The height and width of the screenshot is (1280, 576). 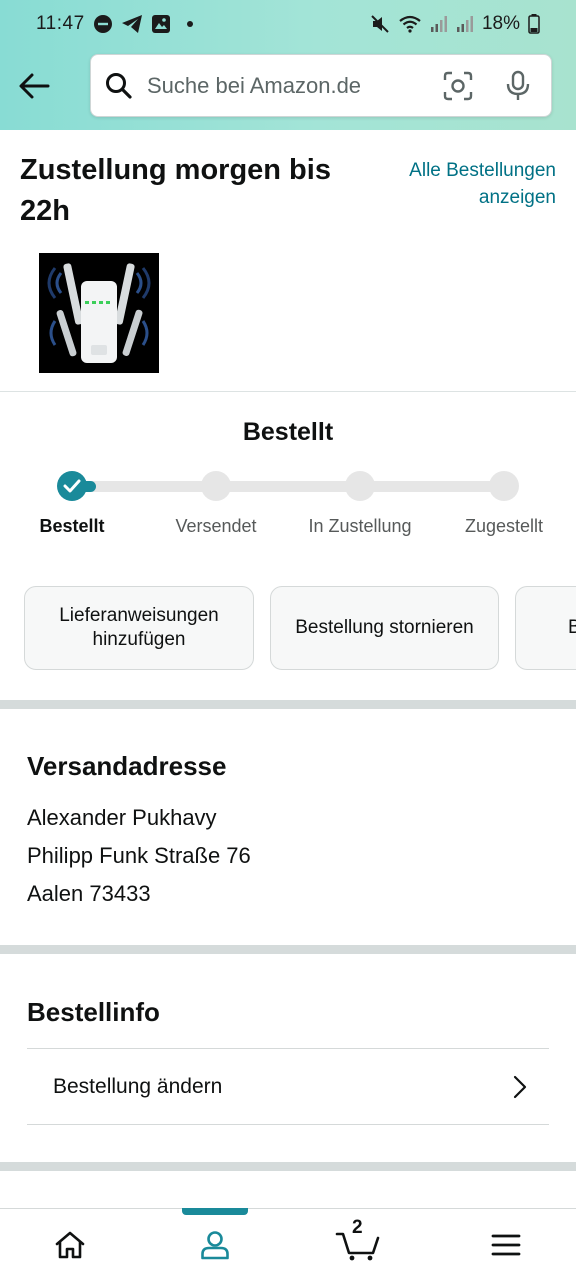 What do you see at coordinates (127, 766) in the screenshot?
I see `shipping-address-title: Versandadresse` at bounding box center [127, 766].